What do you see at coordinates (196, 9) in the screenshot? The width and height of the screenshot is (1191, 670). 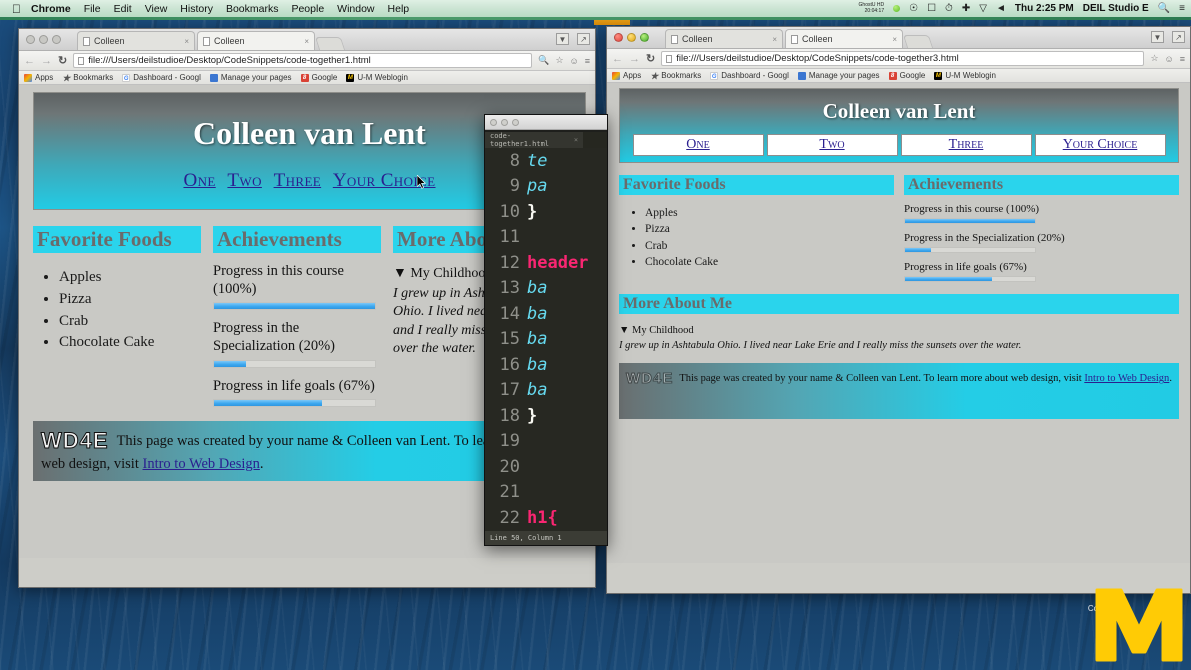 I see `menu-item-history: History` at bounding box center [196, 9].